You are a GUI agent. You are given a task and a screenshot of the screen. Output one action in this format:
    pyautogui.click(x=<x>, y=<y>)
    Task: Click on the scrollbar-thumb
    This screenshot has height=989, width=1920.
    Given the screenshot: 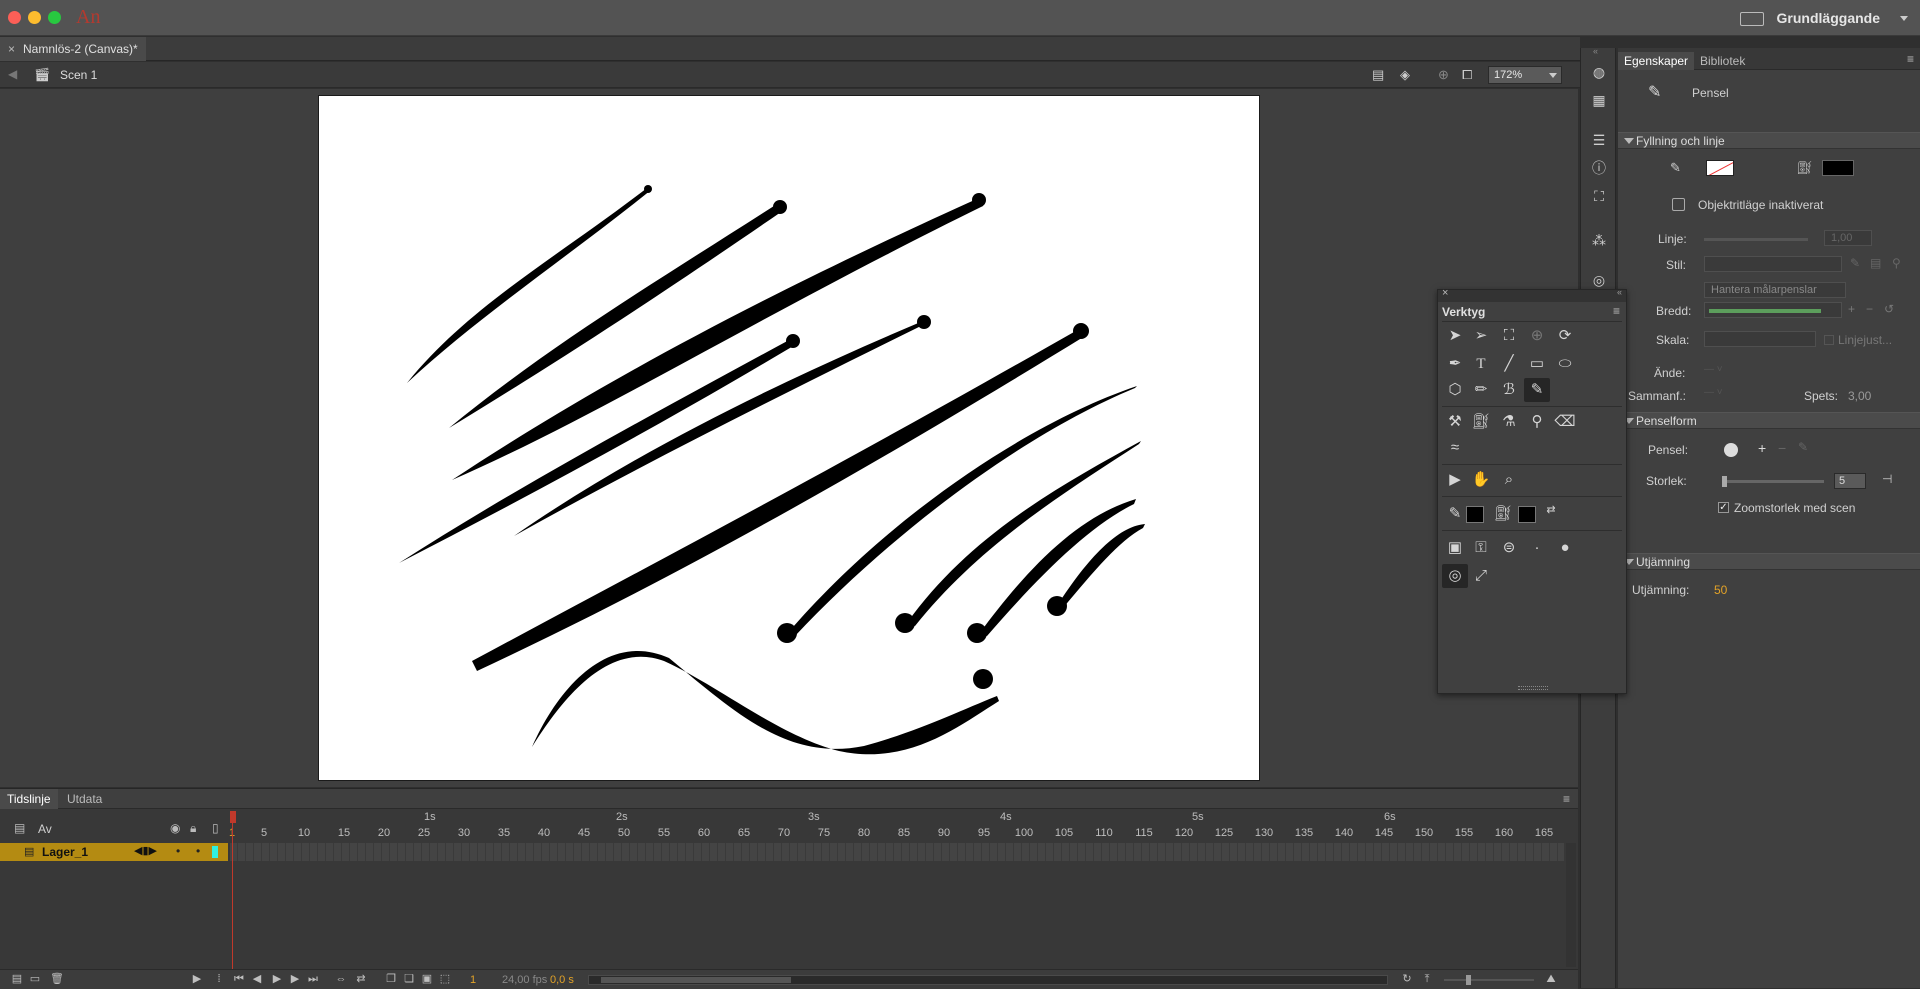 What is the action you would take?
    pyautogui.click(x=696, y=980)
    